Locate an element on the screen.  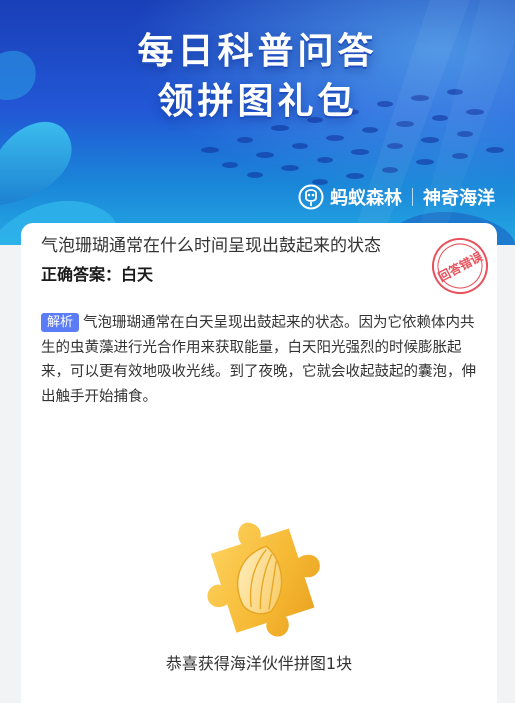
ant-forest-icon is located at coordinates (311, 197).